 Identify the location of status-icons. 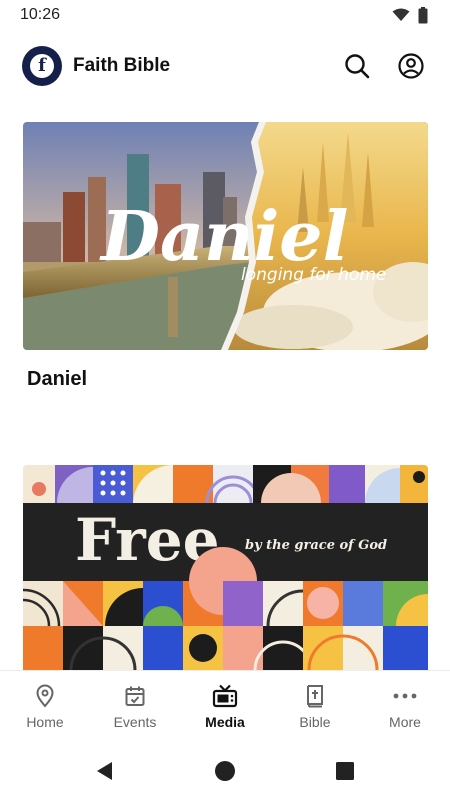
(410, 15).